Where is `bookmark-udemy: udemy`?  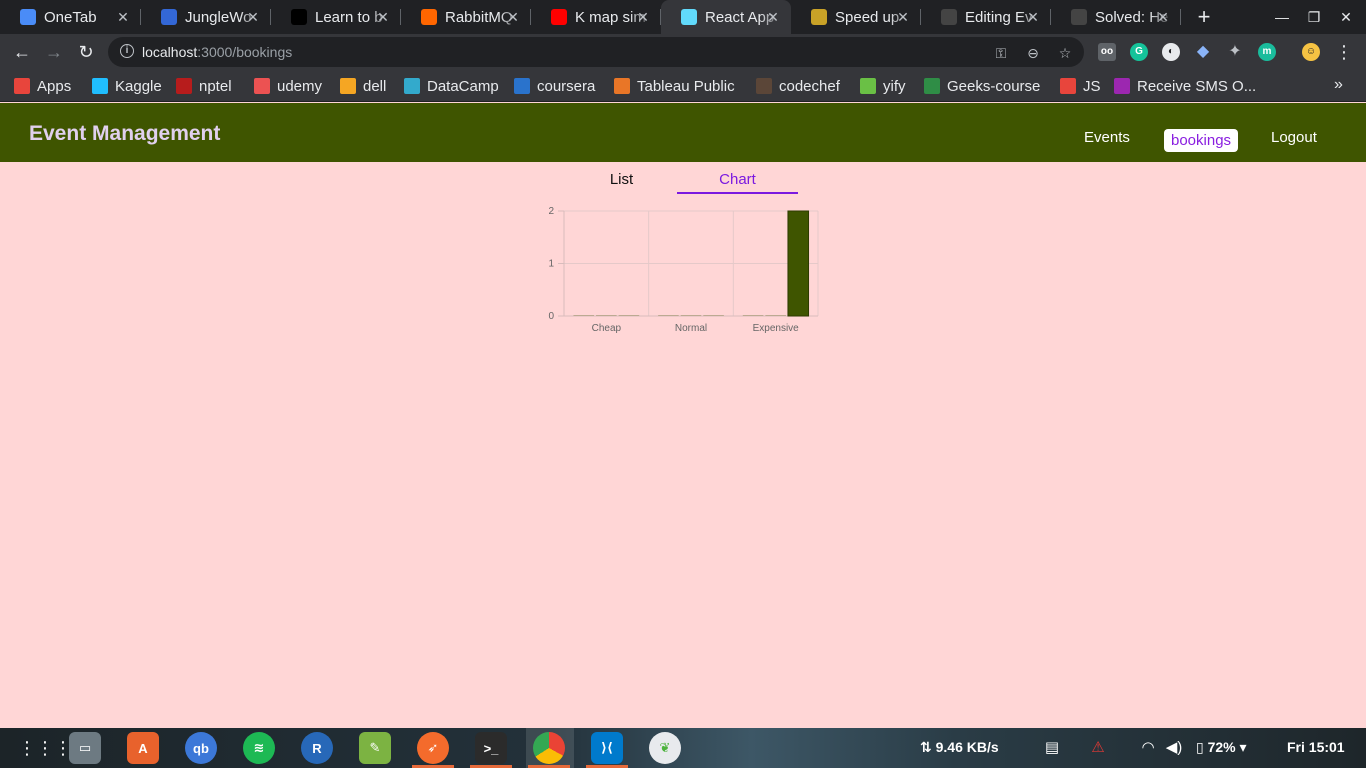 bookmark-udemy: udemy is located at coordinates (288, 86).